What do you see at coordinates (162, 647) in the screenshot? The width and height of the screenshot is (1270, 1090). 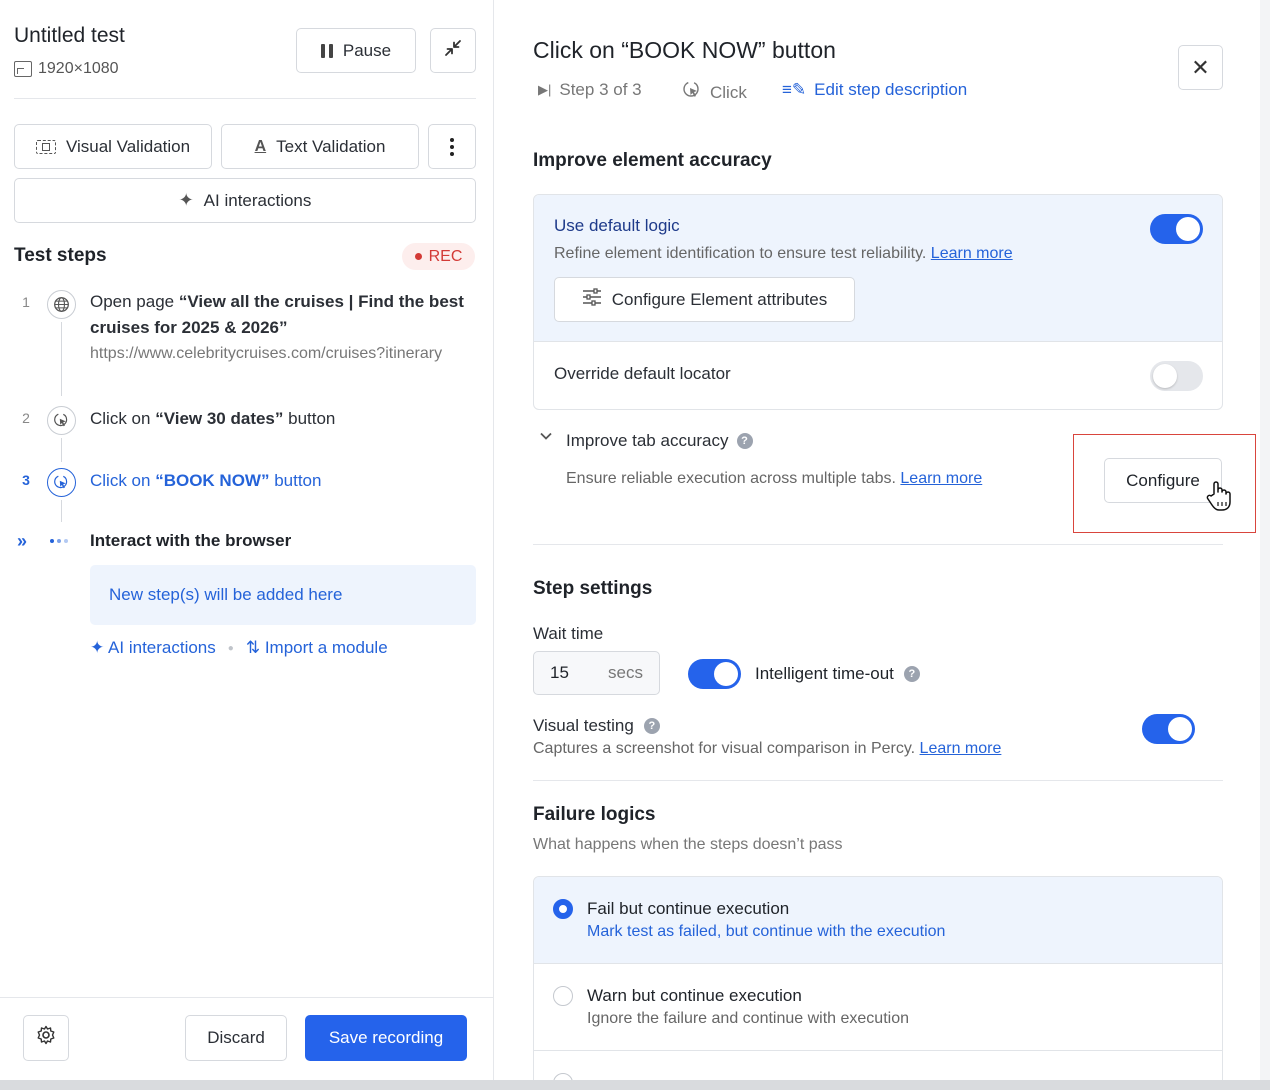 I see `ai-link-label: AI interactions` at bounding box center [162, 647].